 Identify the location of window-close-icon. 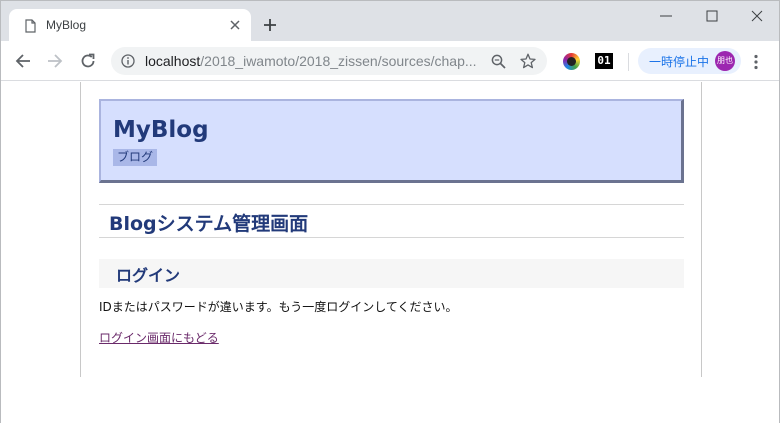
(757, 16).